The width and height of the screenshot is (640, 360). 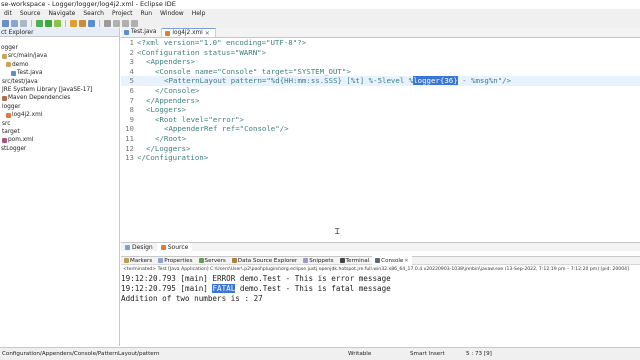 I want to click on tab-servers: Servers, so click(x=212, y=260).